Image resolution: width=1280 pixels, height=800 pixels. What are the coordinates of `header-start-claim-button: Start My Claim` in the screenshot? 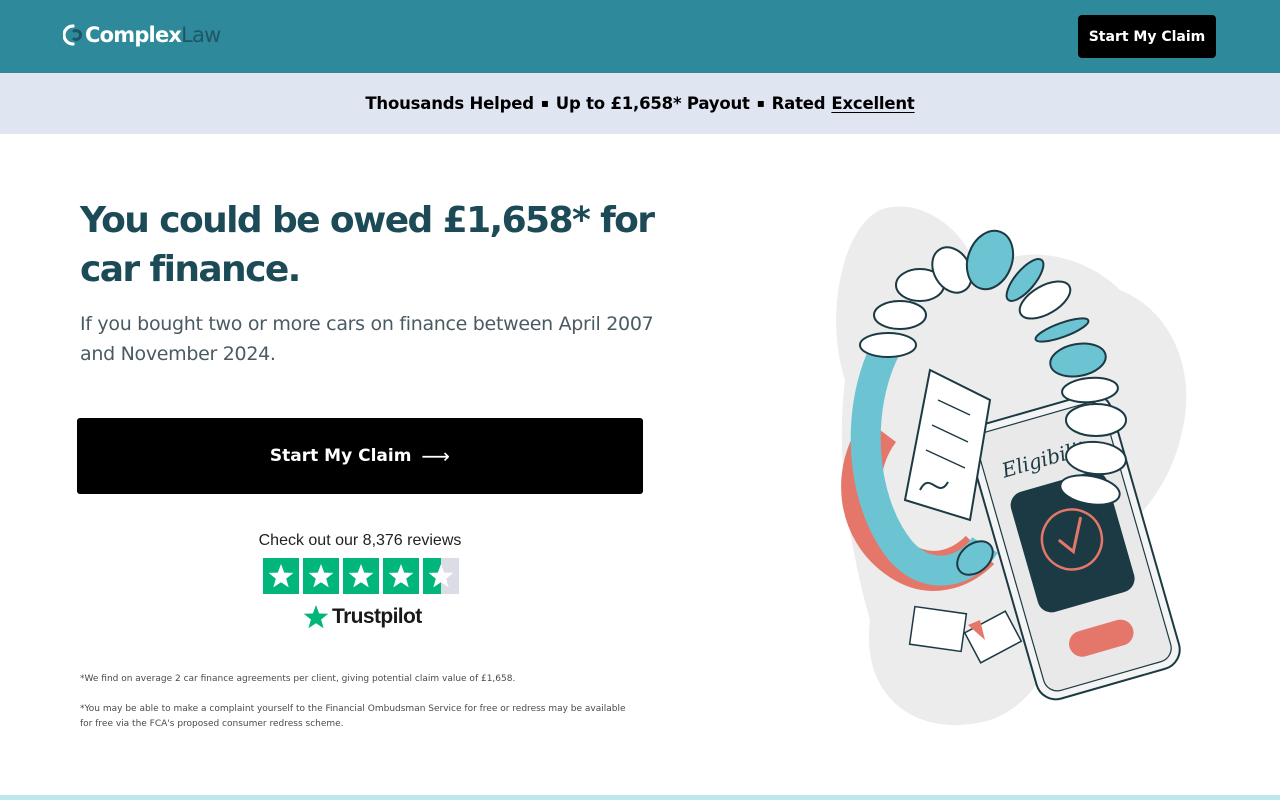 It's located at (1147, 36).